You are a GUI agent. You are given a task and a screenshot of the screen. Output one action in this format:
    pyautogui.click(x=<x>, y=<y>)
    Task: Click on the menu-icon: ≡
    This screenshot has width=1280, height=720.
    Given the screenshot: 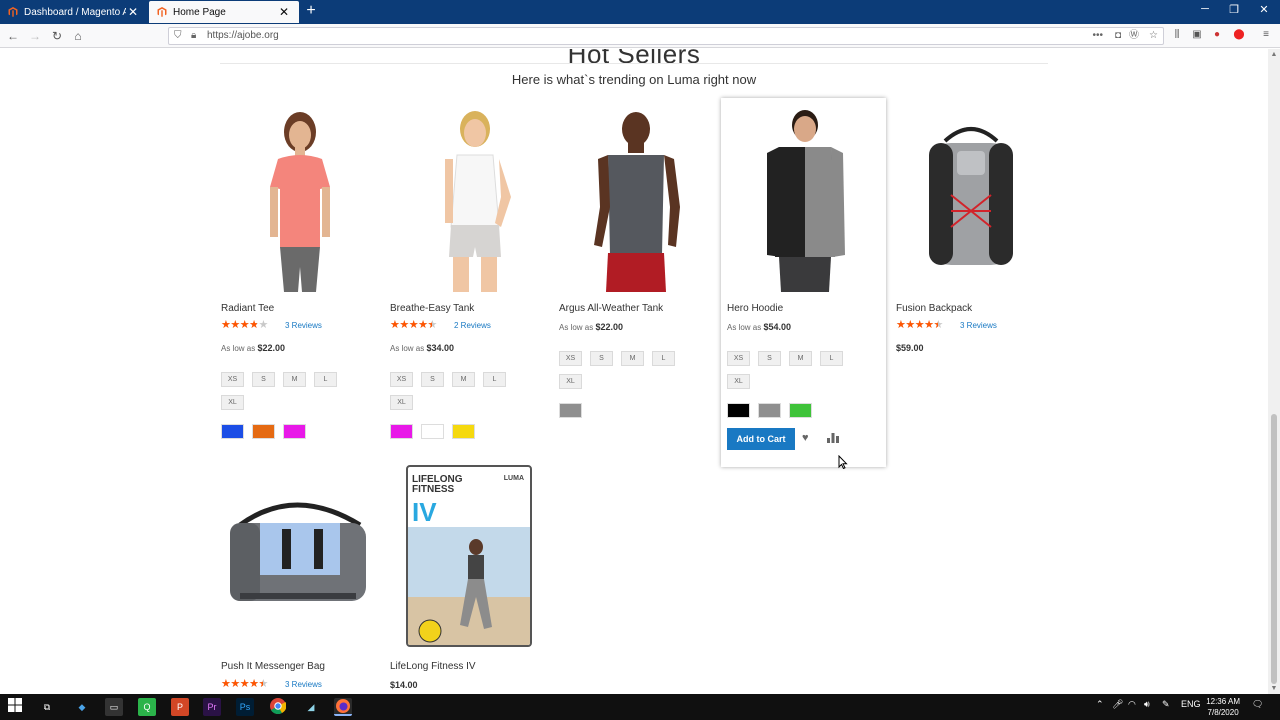 What is the action you would take?
    pyautogui.click(x=1266, y=35)
    